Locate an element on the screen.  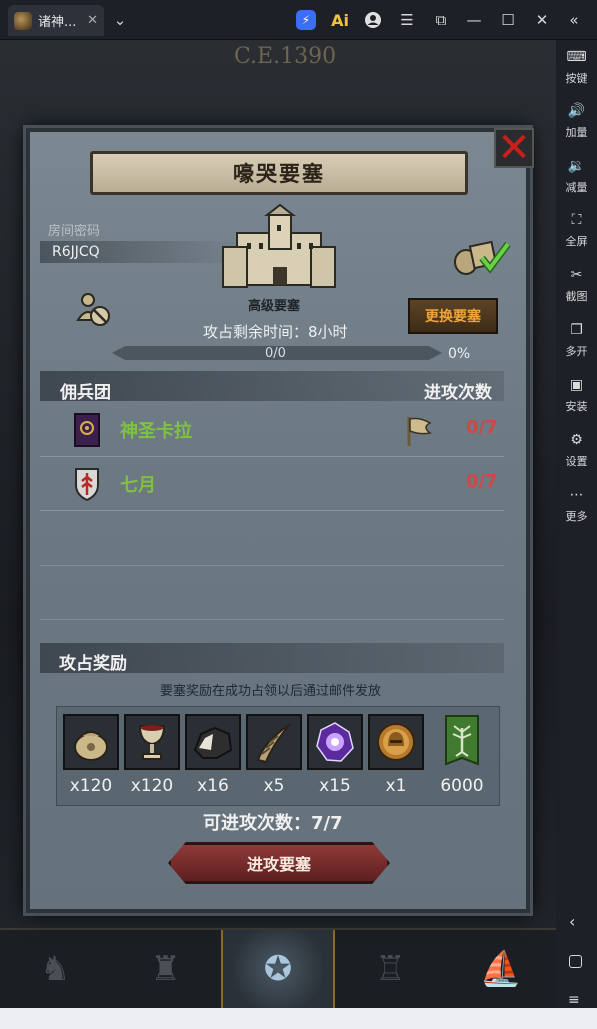
sidebar-item-label: 设置 is located at coordinates (576, 461).